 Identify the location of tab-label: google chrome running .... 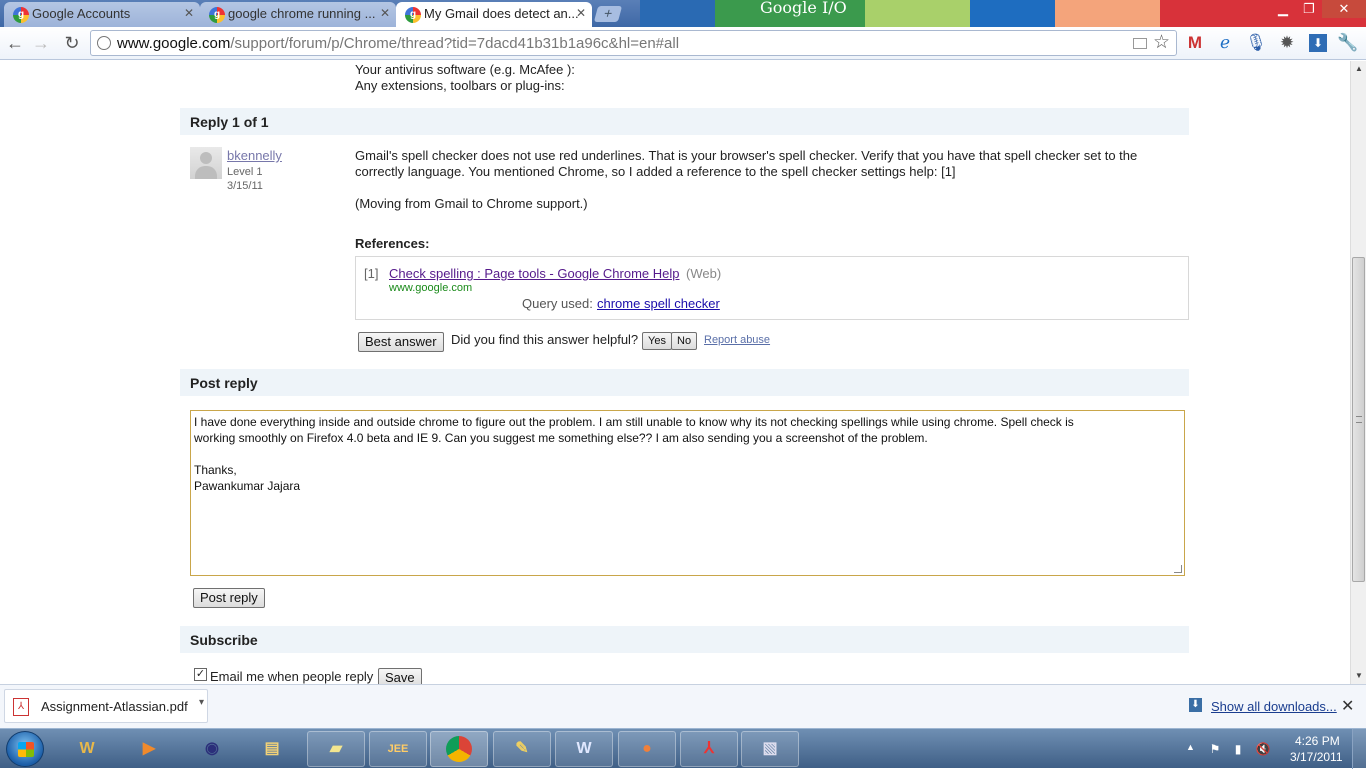
(302, 13).